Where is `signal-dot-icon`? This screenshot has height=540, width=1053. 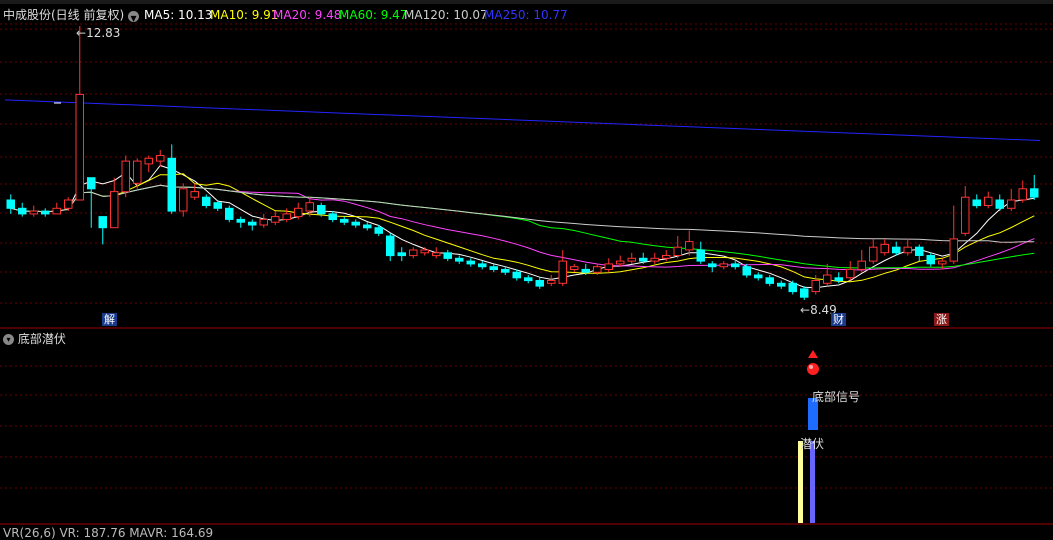 signal-dot-icon is located at coordinates (813, 369).